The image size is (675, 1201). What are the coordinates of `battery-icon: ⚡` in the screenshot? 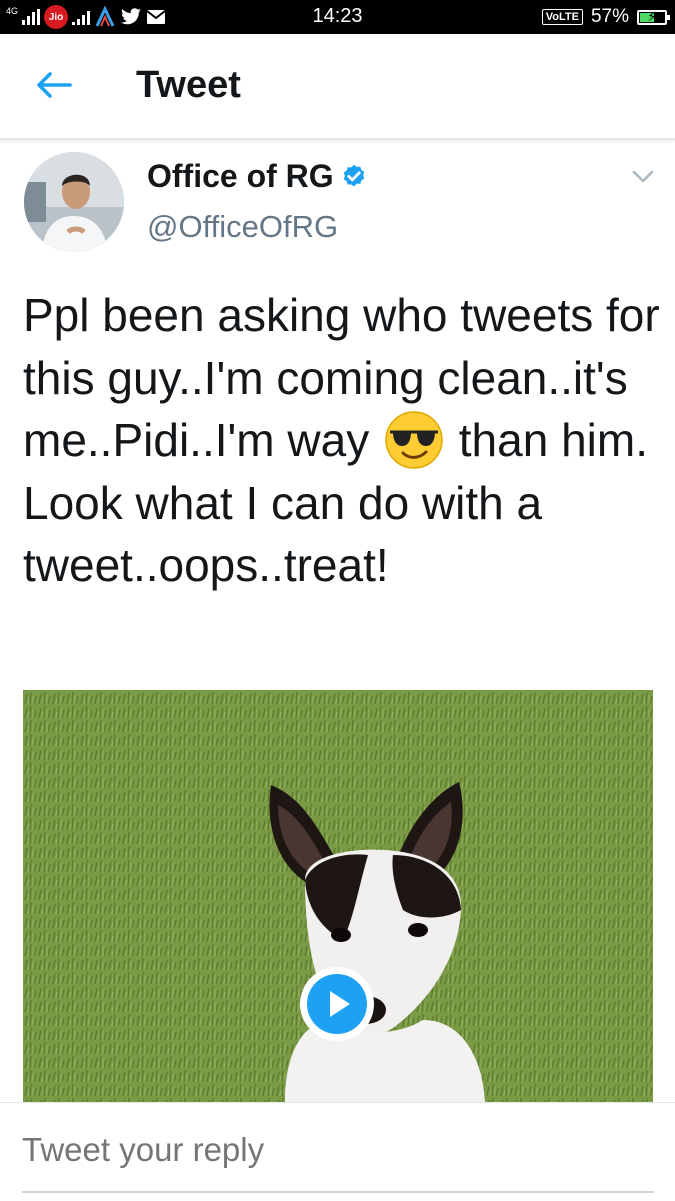 It's located at (653, 16).